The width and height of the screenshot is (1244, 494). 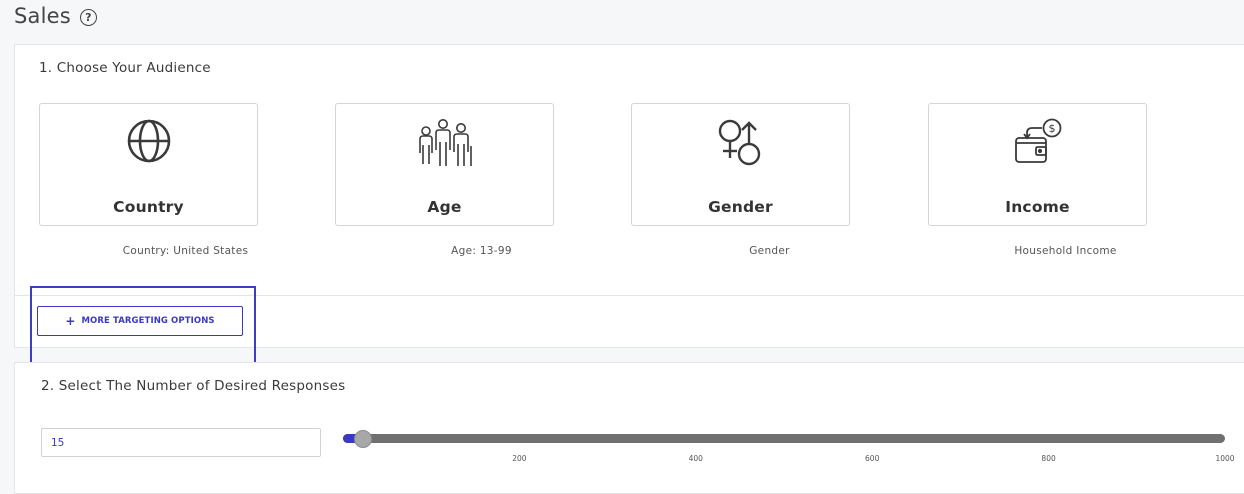 I want to click on wallet-dollar-icon: $, so click(x=1037, y=143).